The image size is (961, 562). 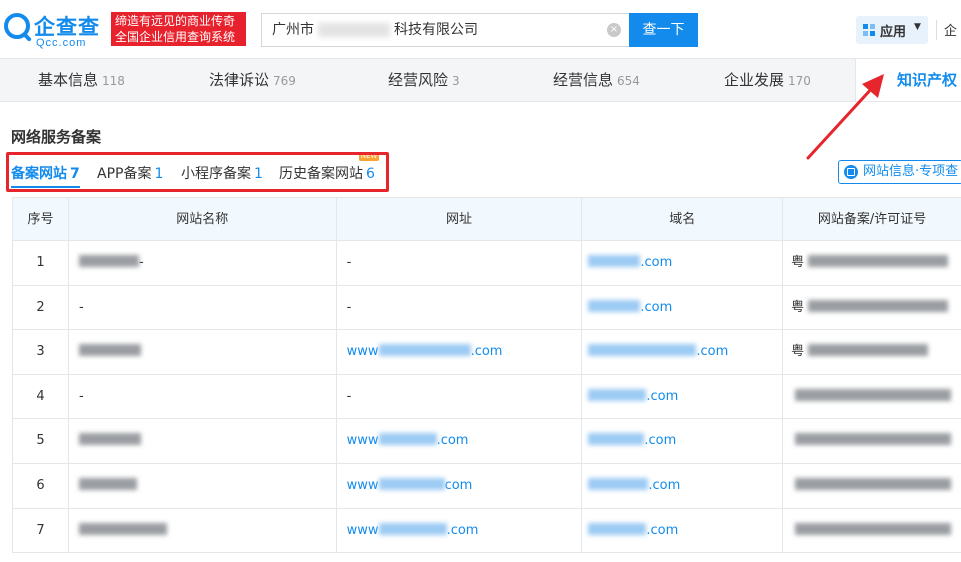 What do you see at coordinates (460, 219) in the screenshot?
I see `header-url: 网址` at bounding box center [460, 219].